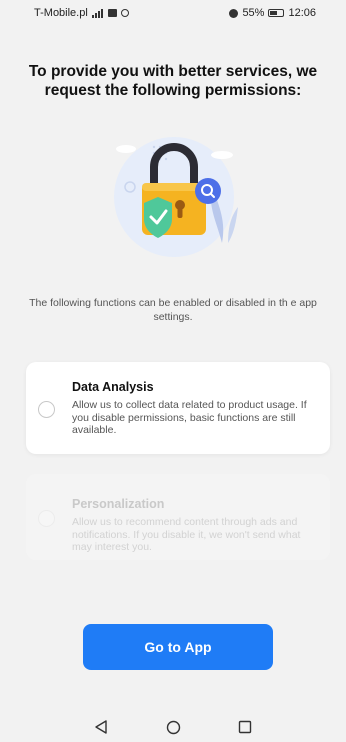 The width and height of the screenshot is (346, 742). What do you see at coordinates (176, 197) in the screenshot?
I see `lock-illustration` at bounding box center [176, 197].